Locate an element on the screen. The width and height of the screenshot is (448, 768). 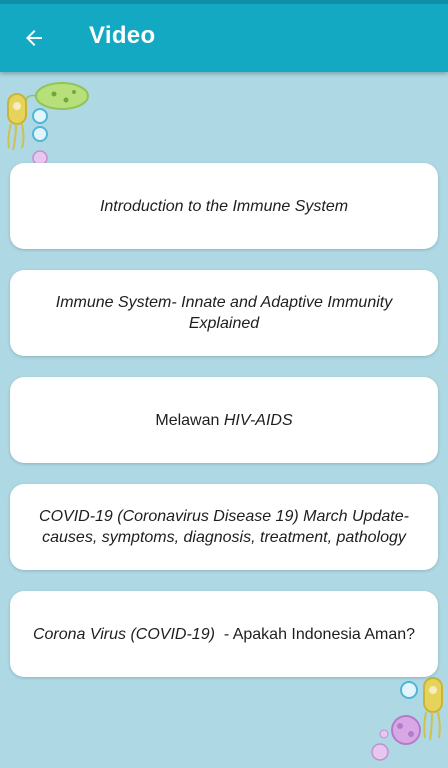
arrow-left-icon is located at coordinates (34, 38).